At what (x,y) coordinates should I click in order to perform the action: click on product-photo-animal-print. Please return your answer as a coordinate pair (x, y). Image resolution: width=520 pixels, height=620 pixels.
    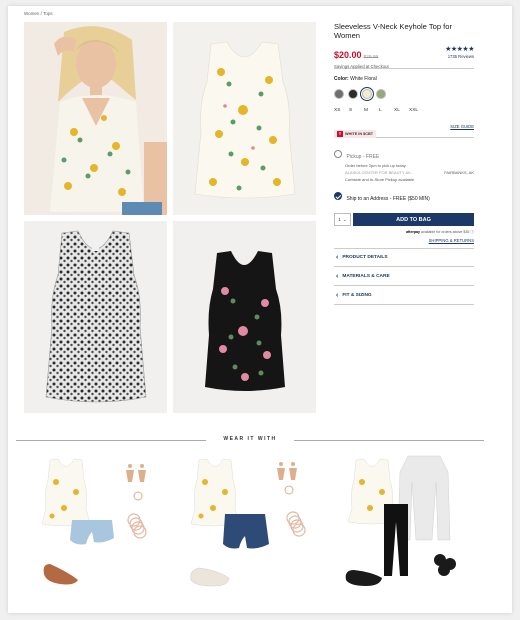
    Looking at the image, I should click on (95, 317).